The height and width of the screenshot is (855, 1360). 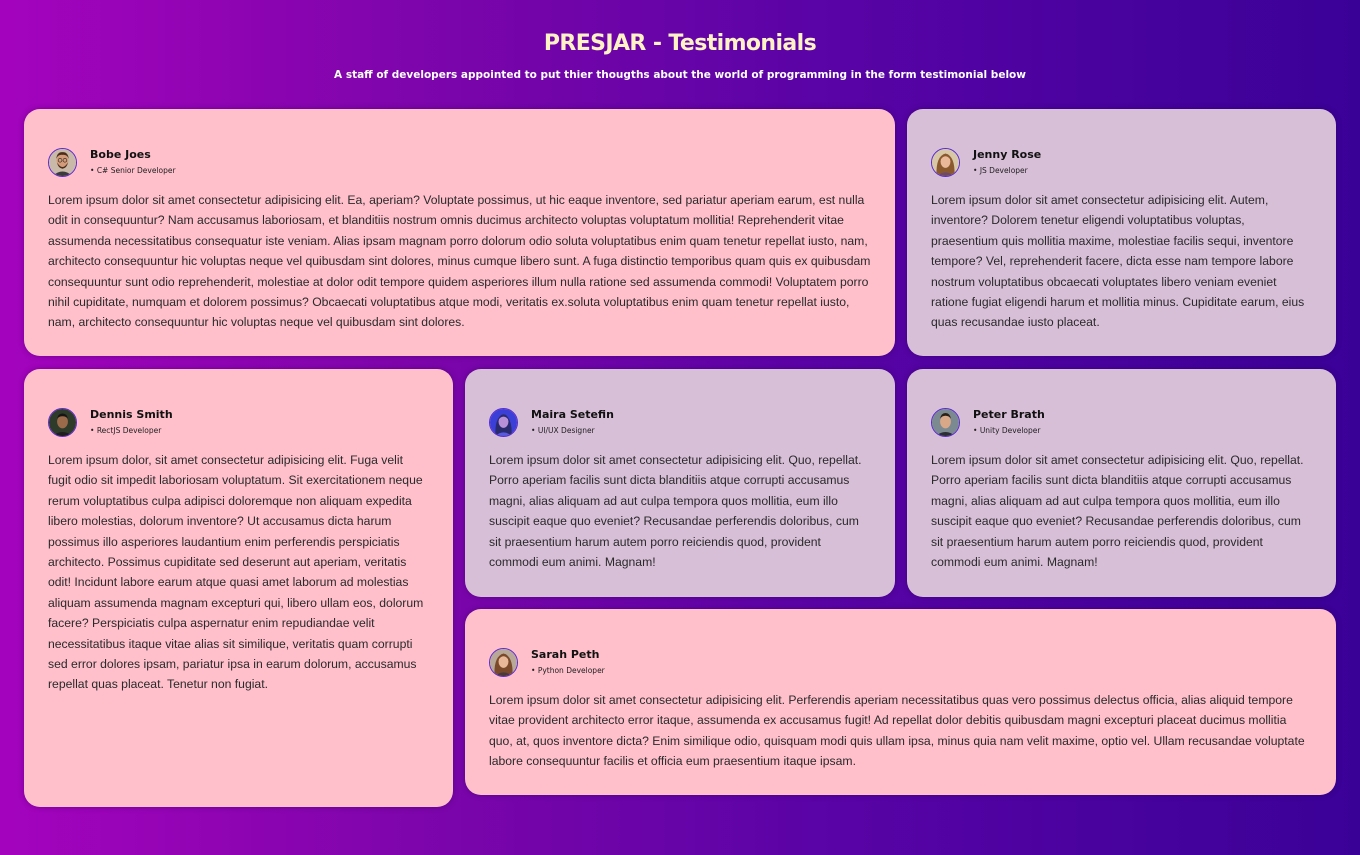 What do you see at coordinates (131, 422) in the screenshot?
I see `author-info: Dennis Smith RectJS Developer` at bounding box center [131, 422].